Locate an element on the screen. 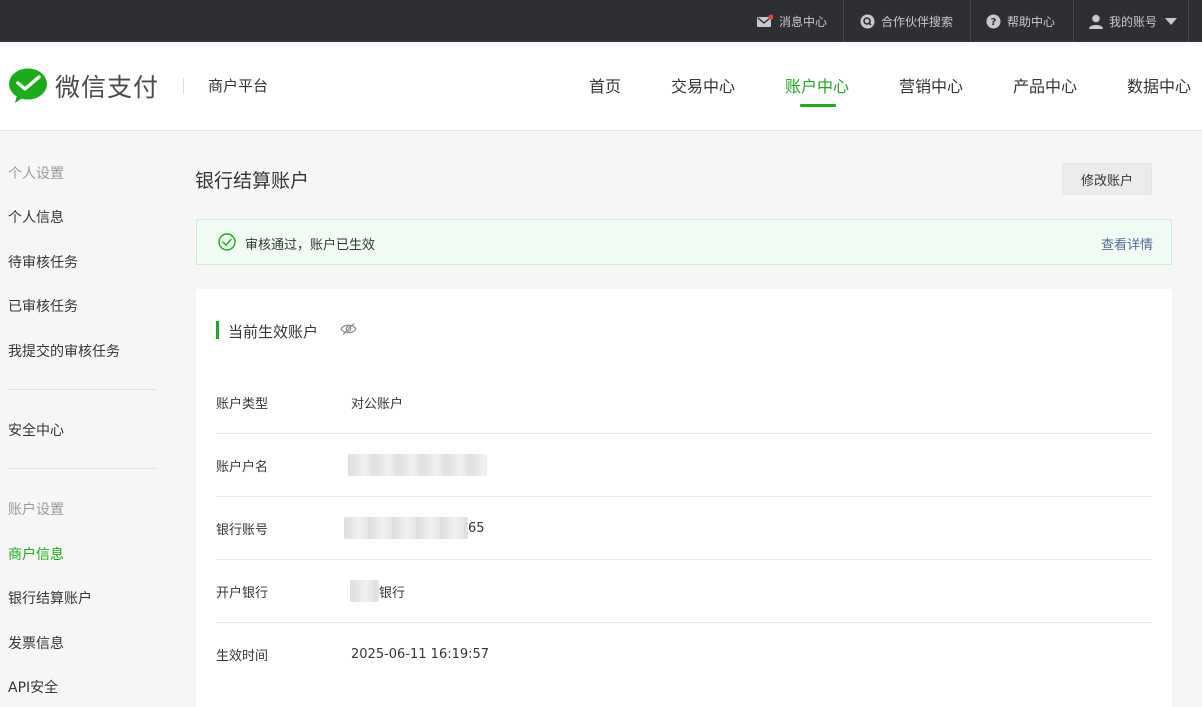 The image size is (1202, 707). check-circle-icon is located at coordinates (227, 244).